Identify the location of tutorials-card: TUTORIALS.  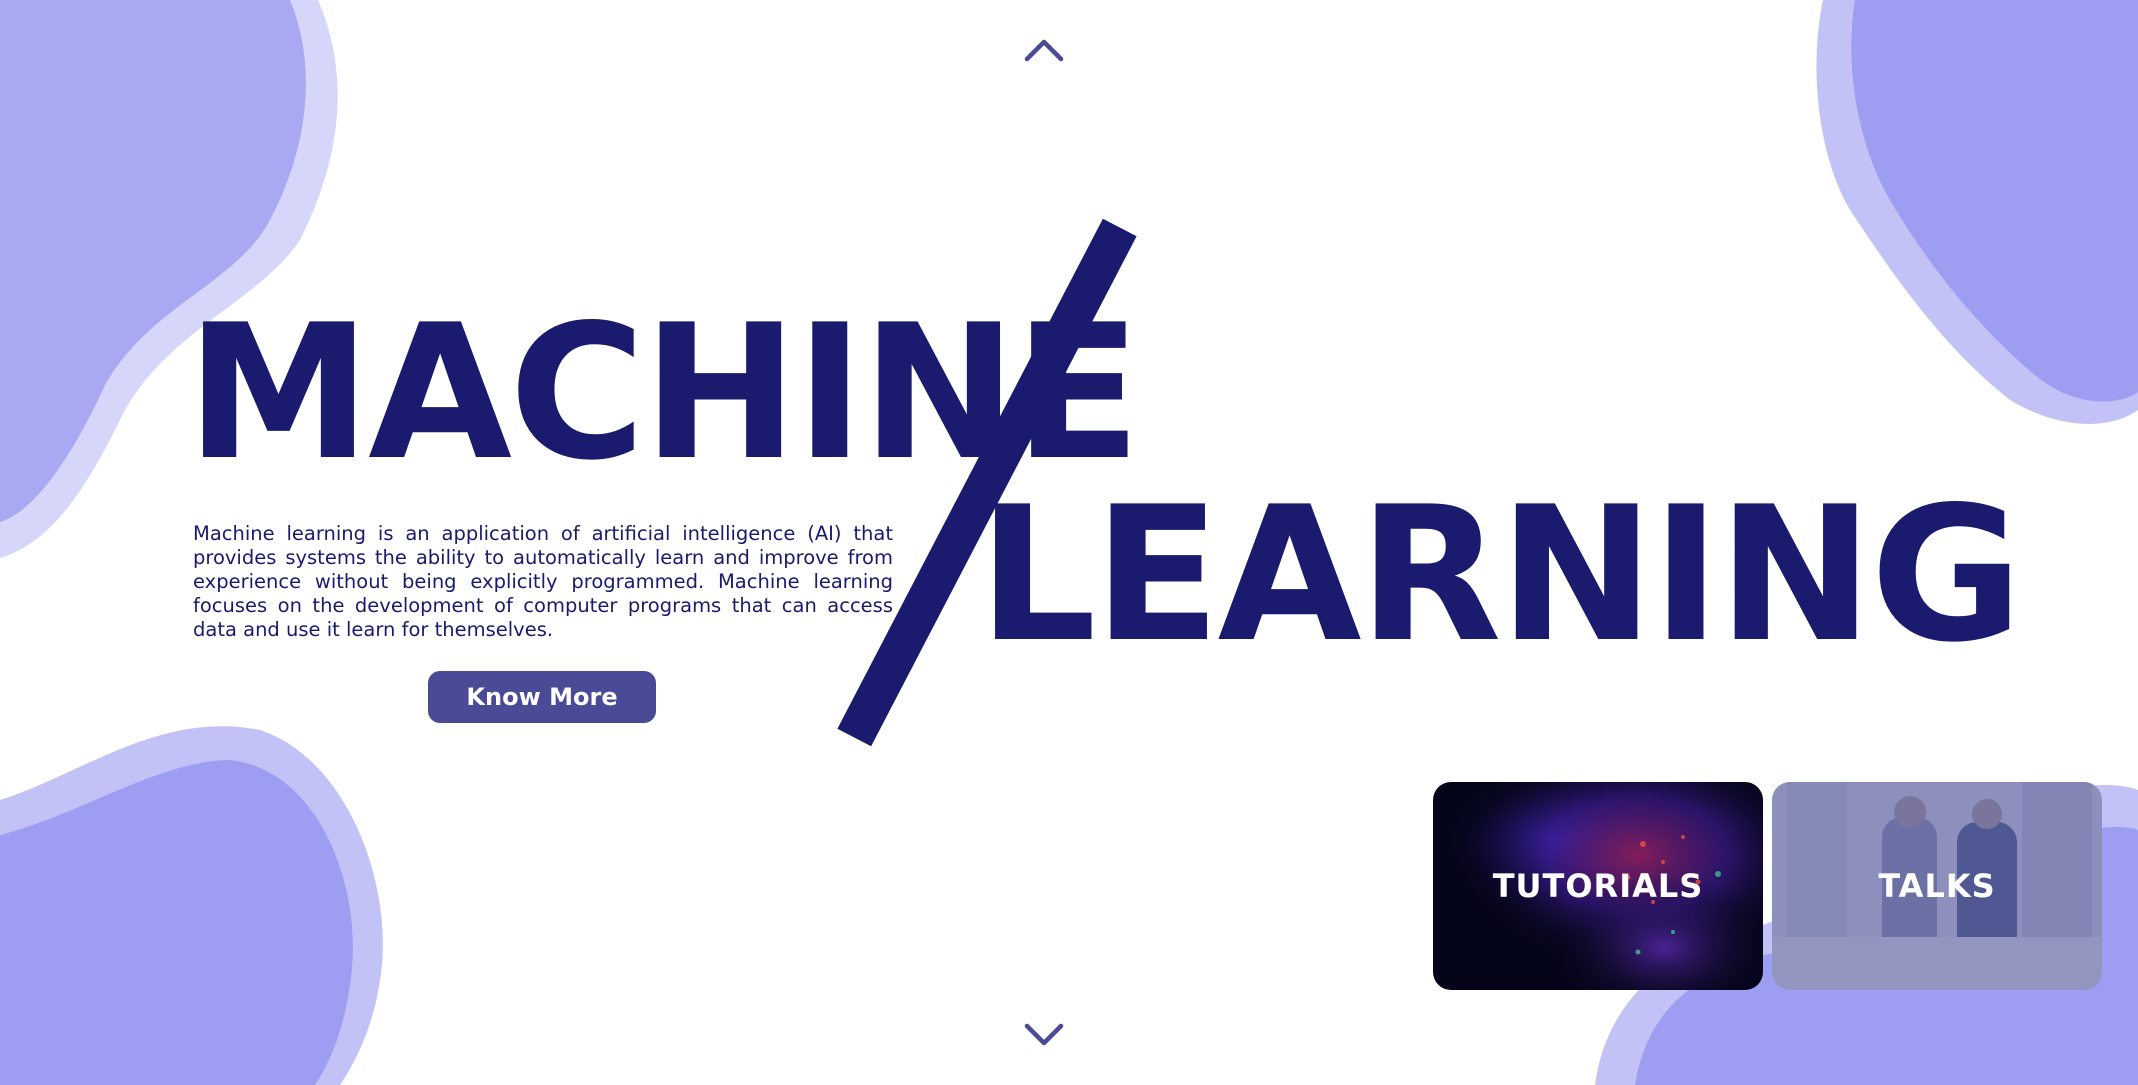
(1598, 886).